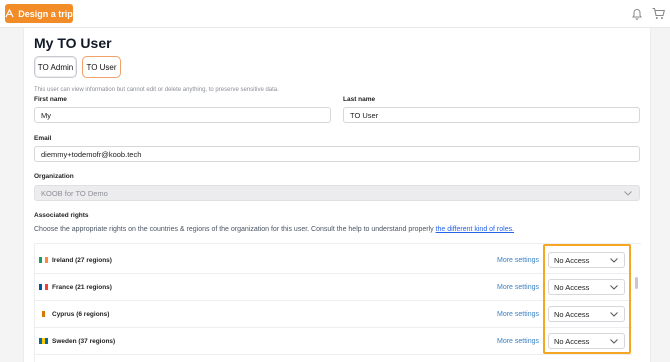 The image size is (670, 362). Describe the element at coordinates (54, 176) in the screenshot. I see `organization-label: Organization` at that location.